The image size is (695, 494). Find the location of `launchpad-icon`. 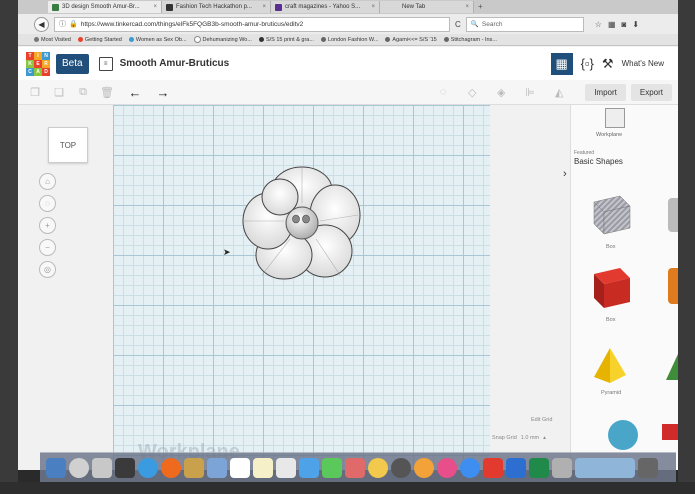

launchpad-icon is located at coordinates (79, 467).